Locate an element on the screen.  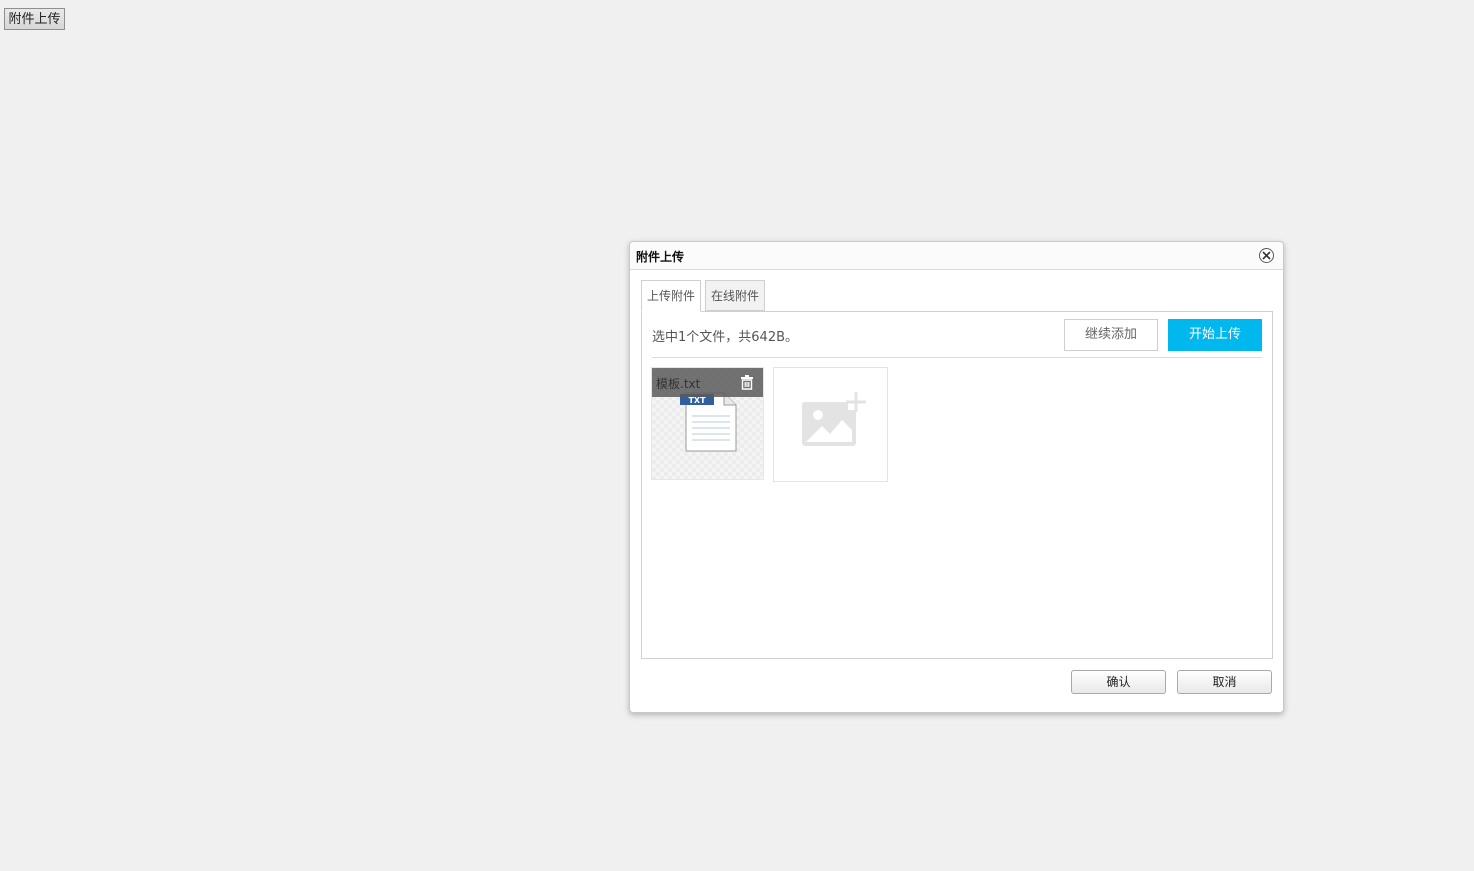
start-upload-button: 开始上传 is located at coordinates (1215, 335).